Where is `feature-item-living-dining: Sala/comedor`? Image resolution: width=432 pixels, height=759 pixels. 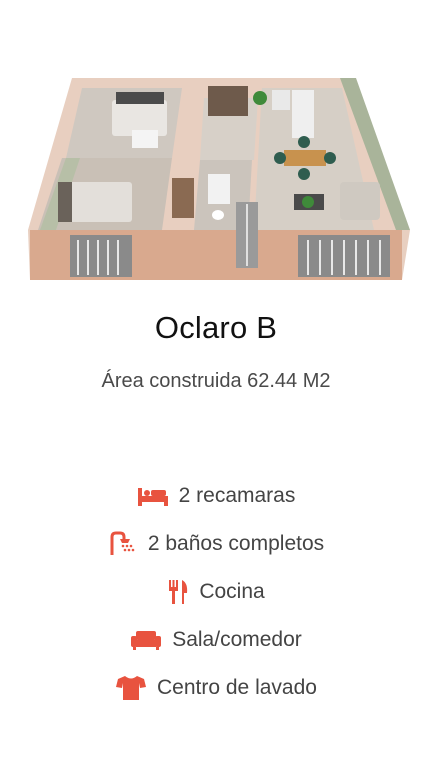 feature-item-living-dining: Sala/comedor is located at coordinates (216, 640).